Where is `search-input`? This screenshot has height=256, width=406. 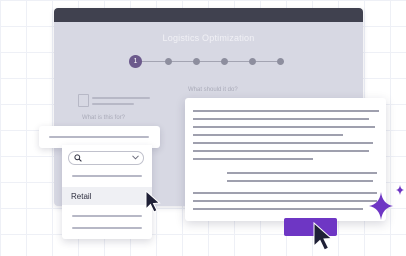
search-input is located at coordinates (106, 158).